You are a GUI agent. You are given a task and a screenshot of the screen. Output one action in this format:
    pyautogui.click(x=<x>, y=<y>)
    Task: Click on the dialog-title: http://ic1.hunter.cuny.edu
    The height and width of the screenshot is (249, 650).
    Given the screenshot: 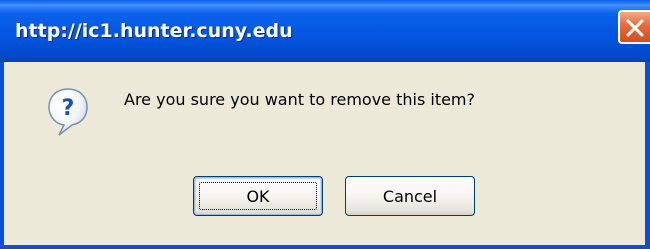 What is the action you would take?
    pyautogui.click(x=154, y=31)
    